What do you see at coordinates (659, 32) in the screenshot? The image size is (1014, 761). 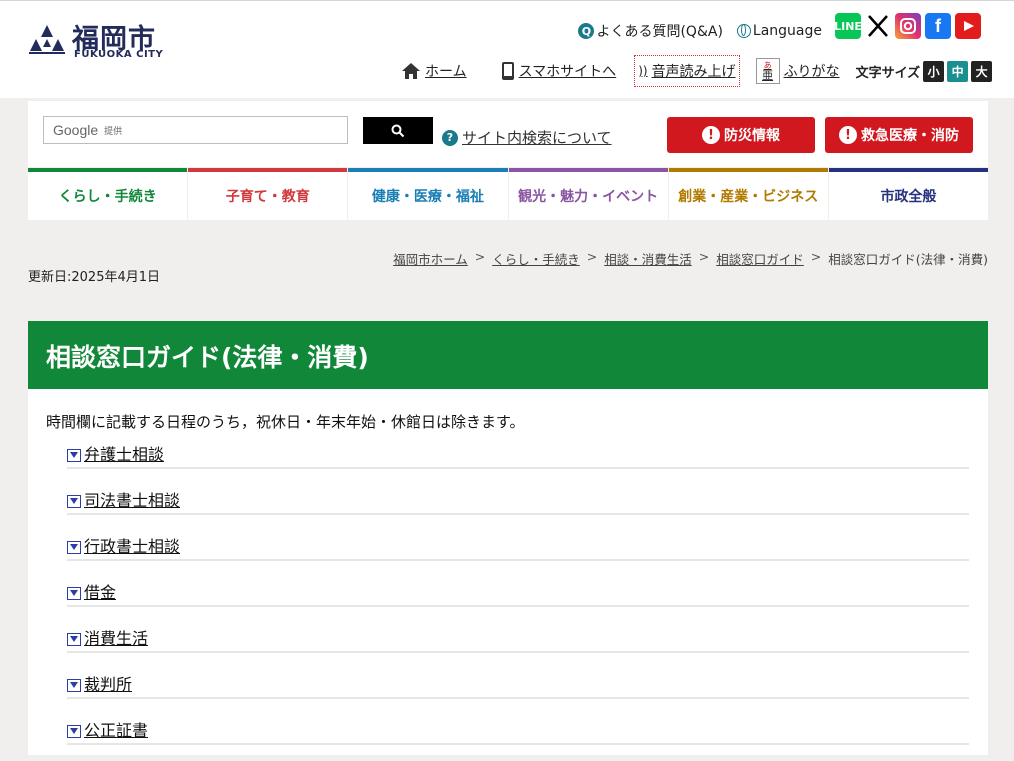 I see `faq-label: よくある質問(Q&A)` at bounding box center [659, 32].